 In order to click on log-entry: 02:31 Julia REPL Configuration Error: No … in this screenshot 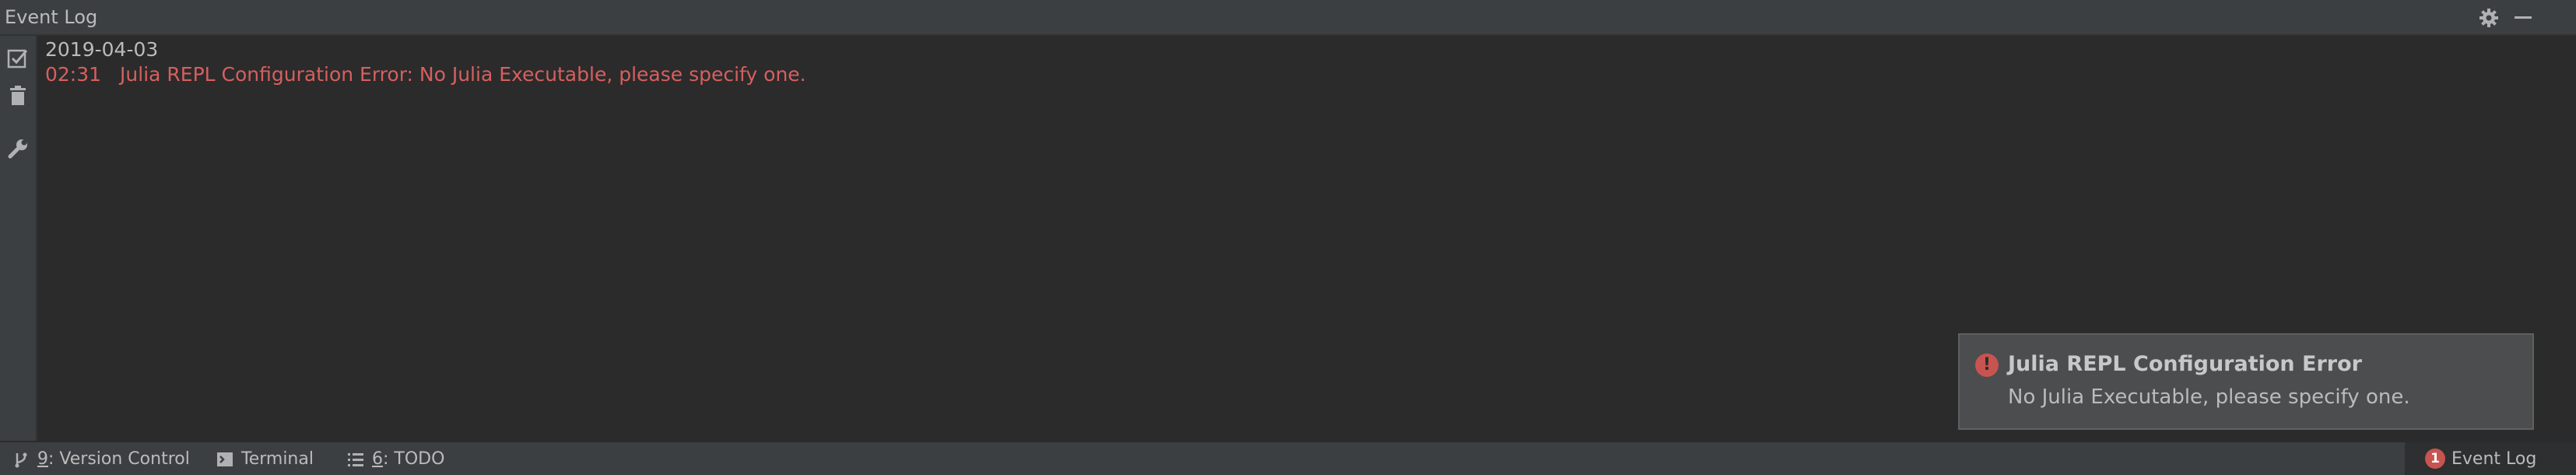, I will do `click(426, 74)`.